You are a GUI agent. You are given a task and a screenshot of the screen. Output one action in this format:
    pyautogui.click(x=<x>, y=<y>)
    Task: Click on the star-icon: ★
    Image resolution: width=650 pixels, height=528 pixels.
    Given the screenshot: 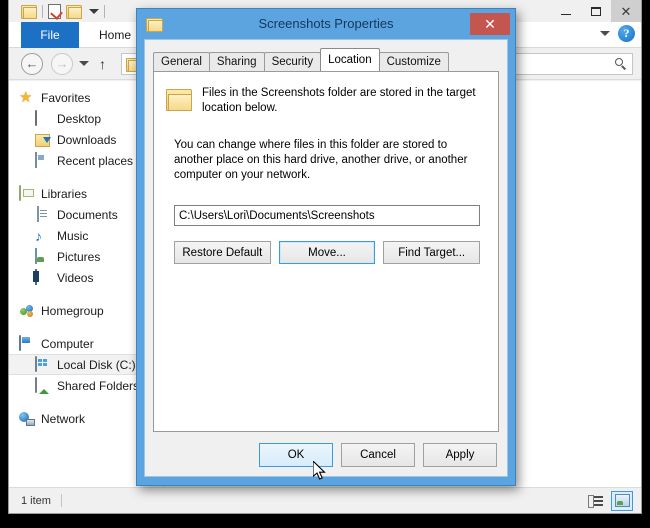 What is the action you would take?
    pyautogui.click(x=26, y=97)
    